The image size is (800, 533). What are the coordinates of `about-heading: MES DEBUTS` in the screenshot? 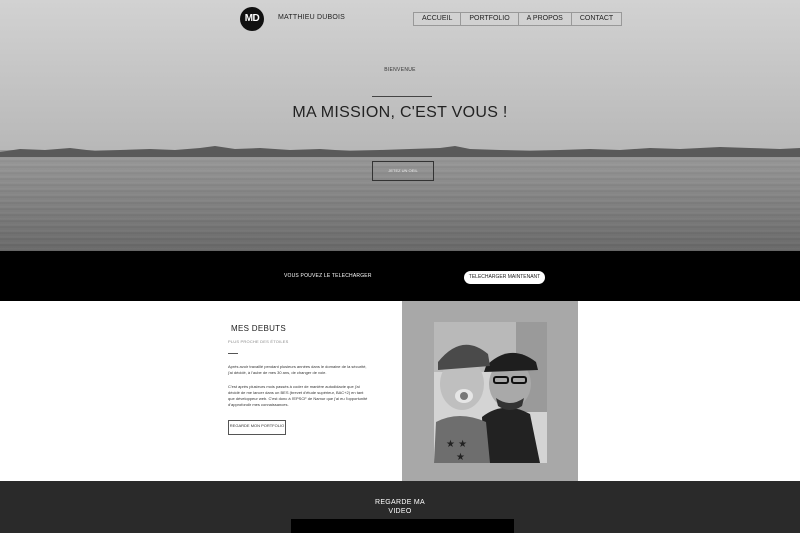 It's located at (259, 328).